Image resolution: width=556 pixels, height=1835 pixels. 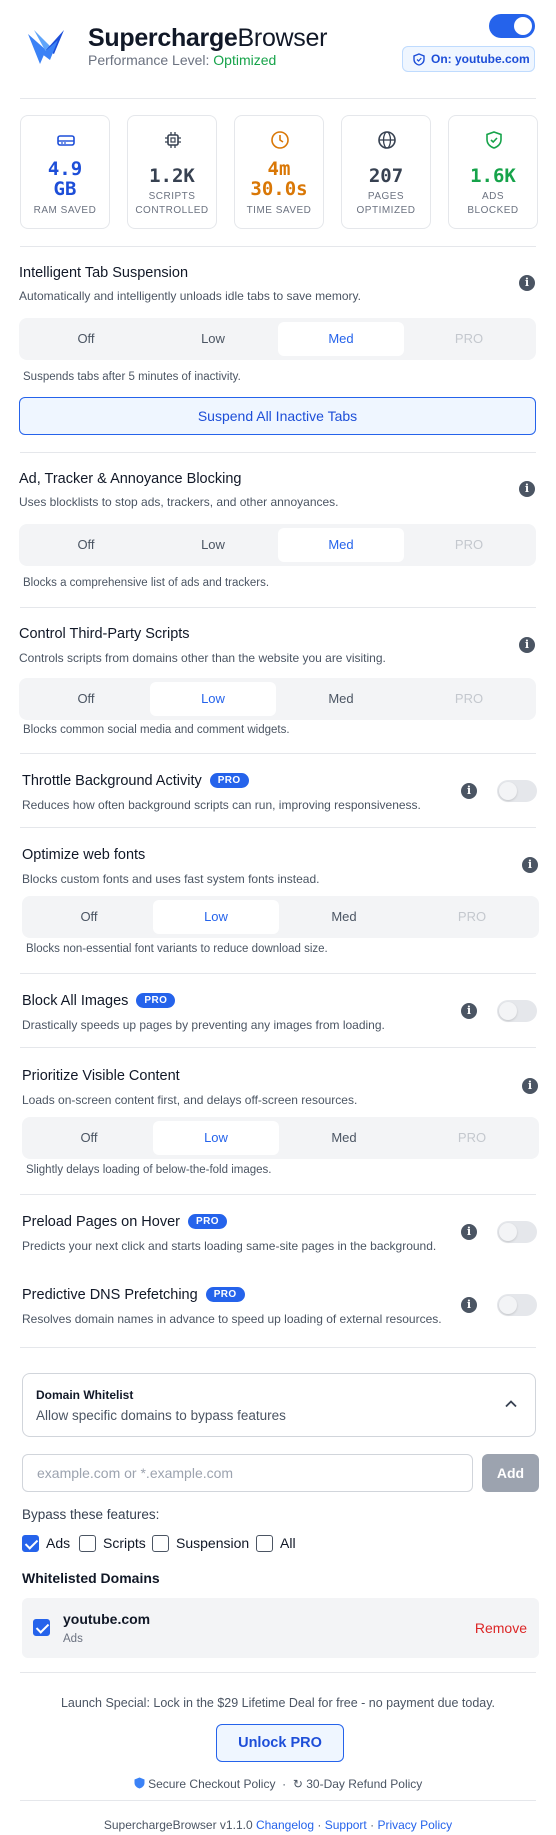 What do you see at coordinates (104, 634) in the screenshot?
I see `third-party-title: Control Third-Party Scripts` at bounding box center [104, 634].